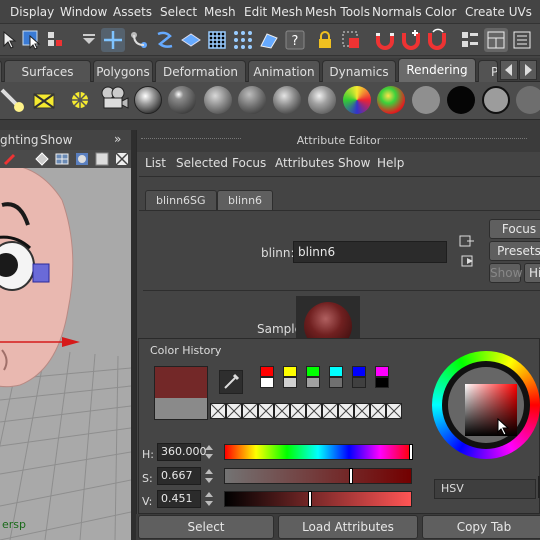 The width and height of the screenshot is (540, 540). I want to click on hide-button: Hi, so click(532, 273).